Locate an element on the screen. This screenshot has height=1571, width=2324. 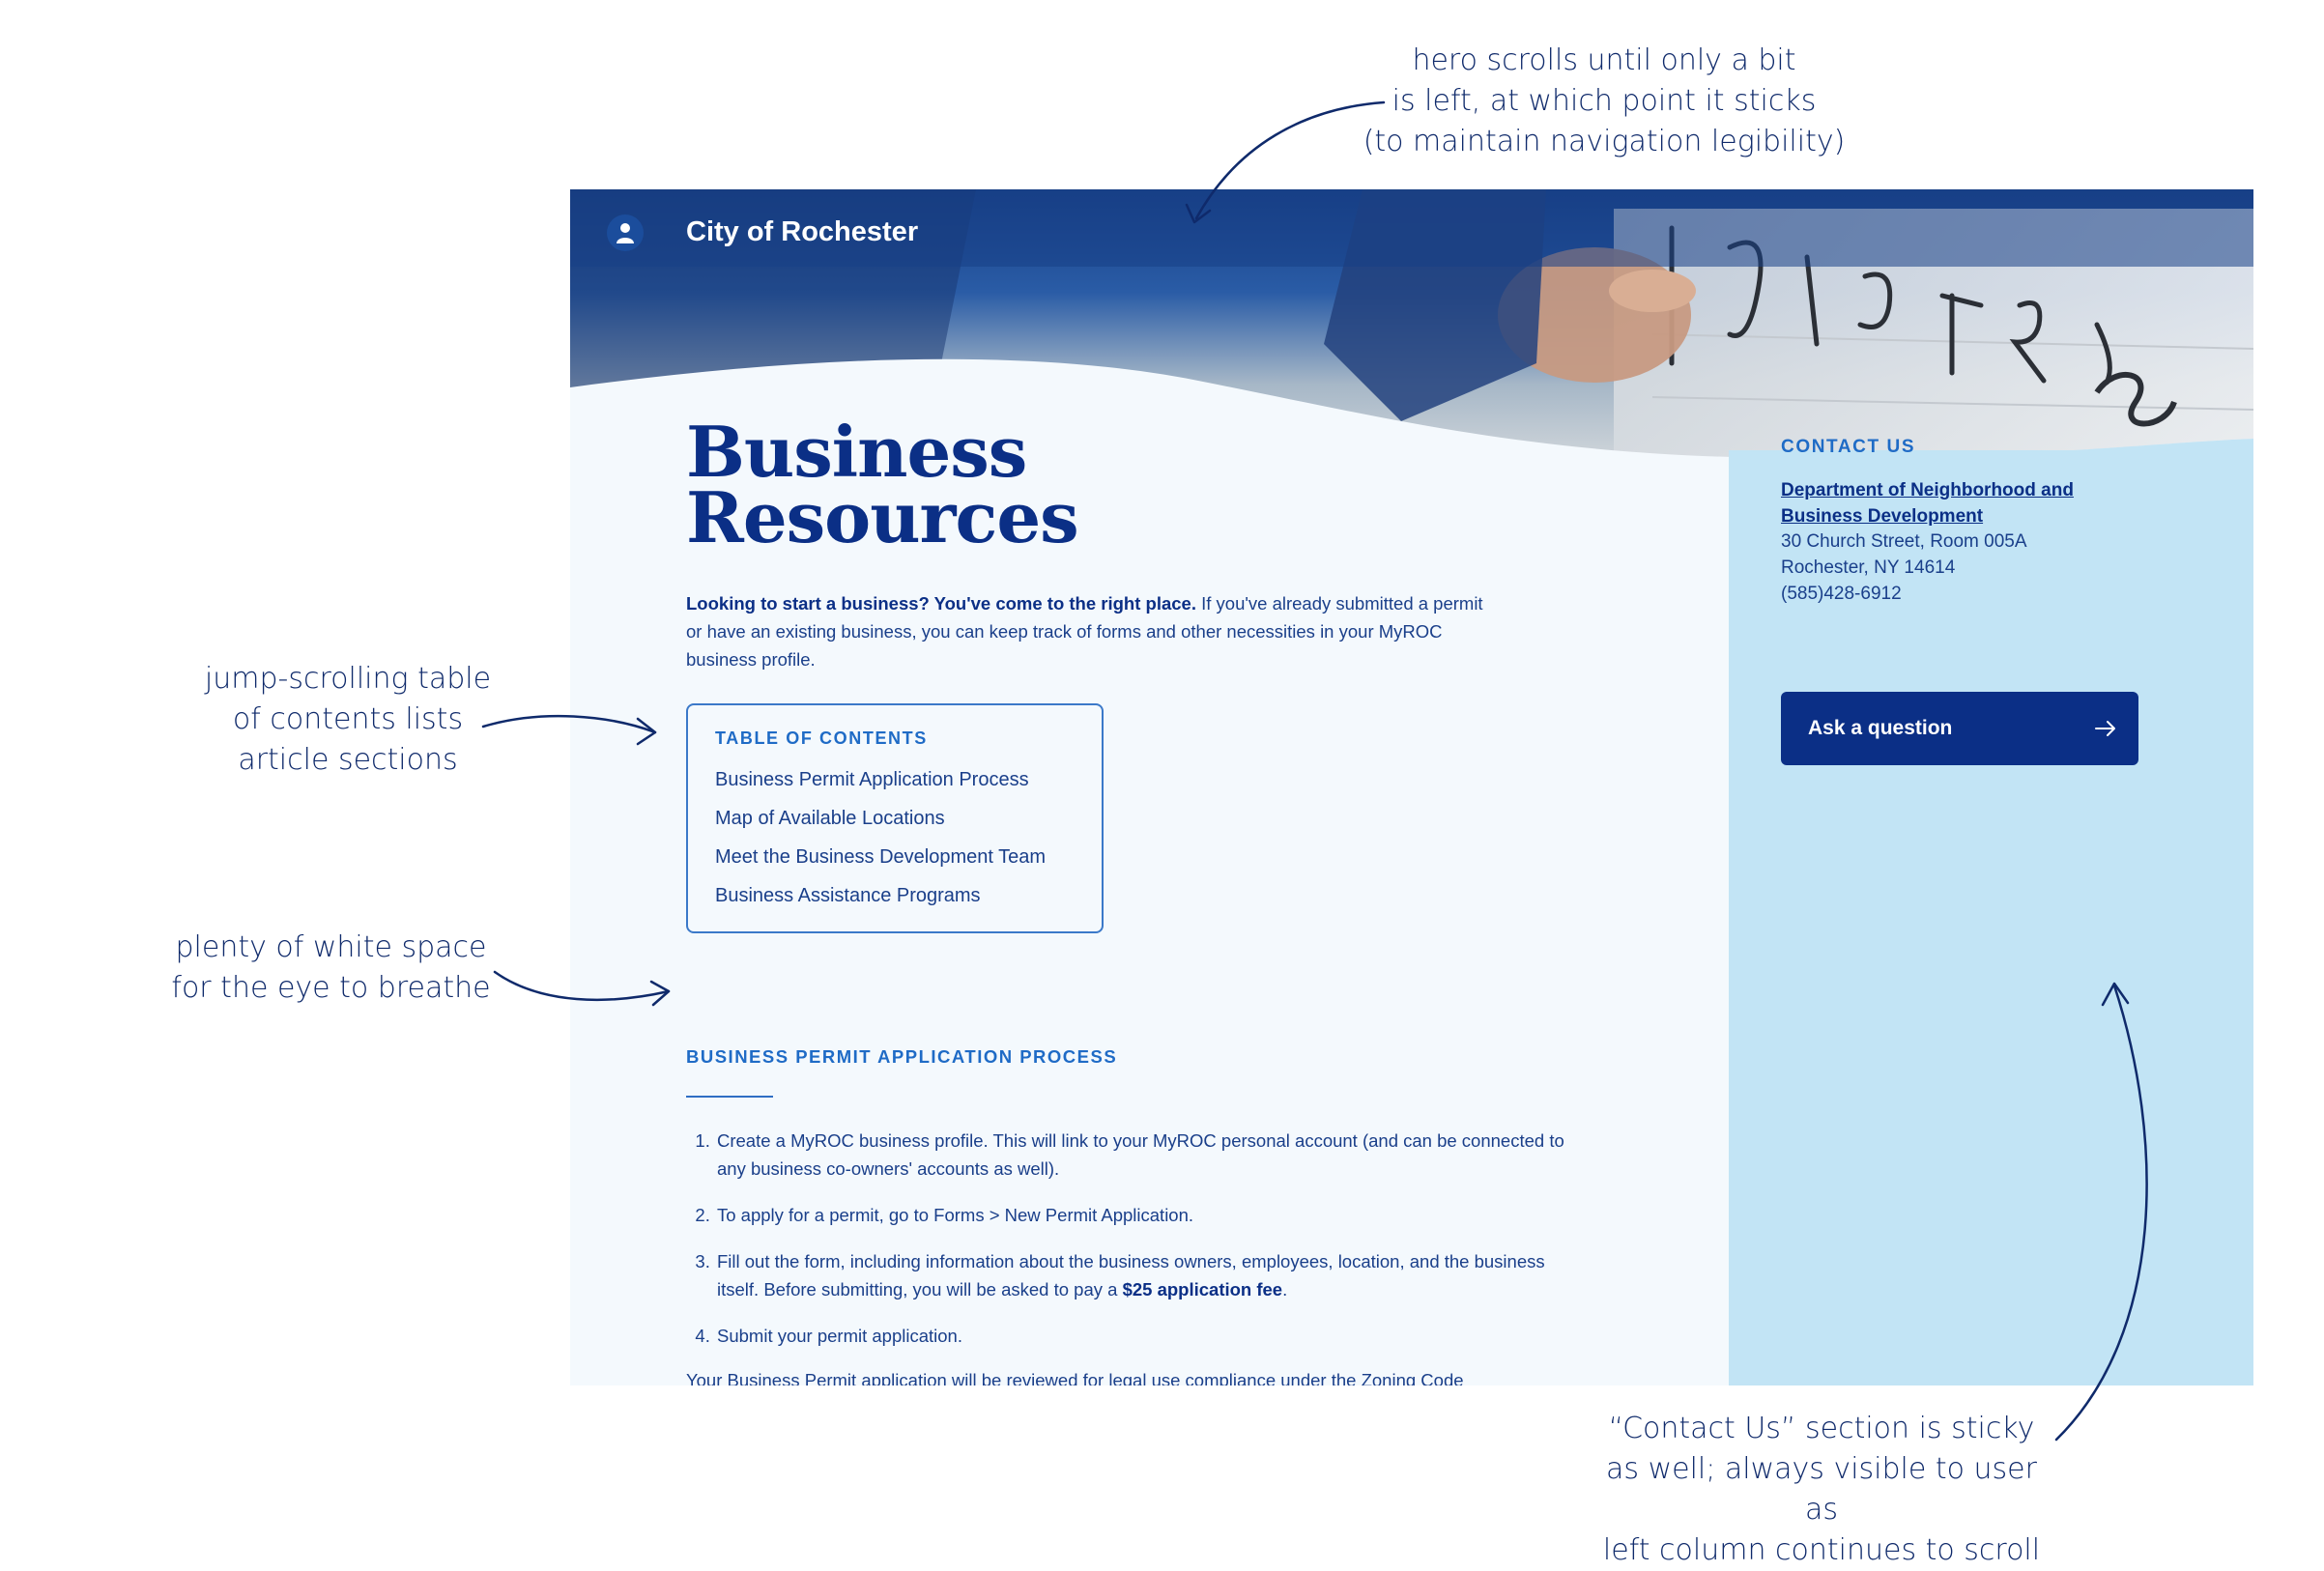
white-space-arrow is located at coordinates (582, 986).